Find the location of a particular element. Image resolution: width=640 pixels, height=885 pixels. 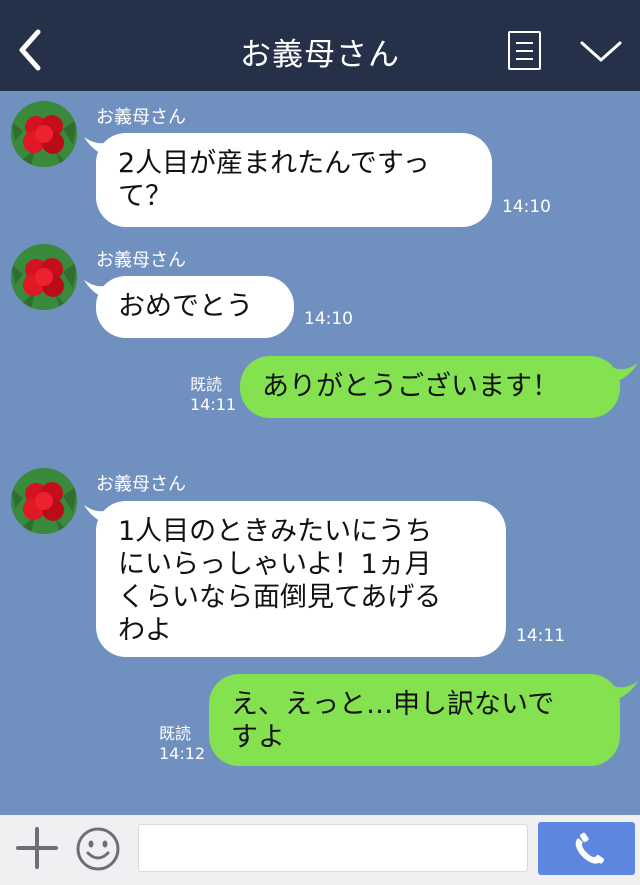

list-icon is located at coordinates (524, 50).